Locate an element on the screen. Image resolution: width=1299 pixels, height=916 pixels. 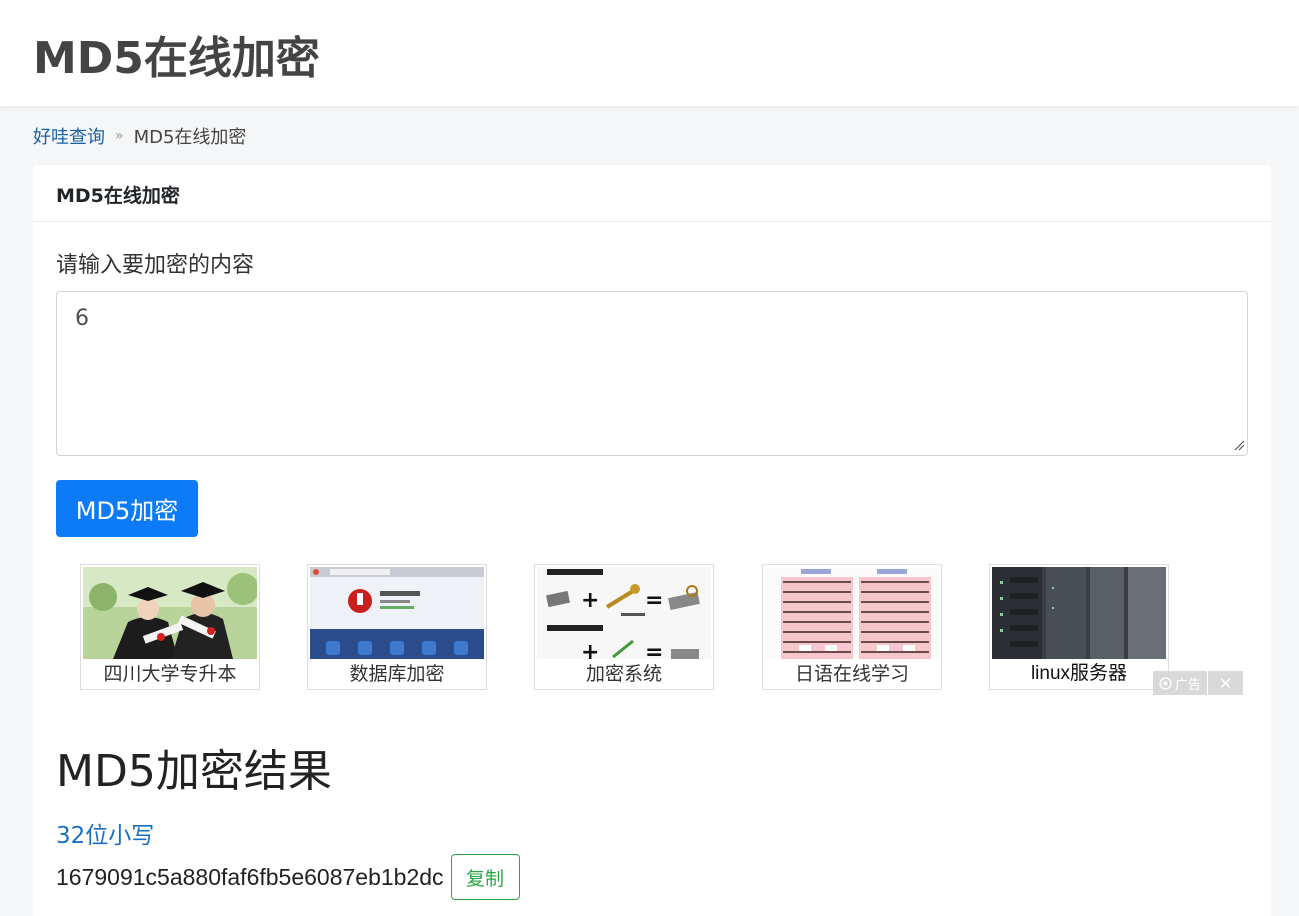
ad-item: + = + = 加密系统 is located at coordinates (624, 627).